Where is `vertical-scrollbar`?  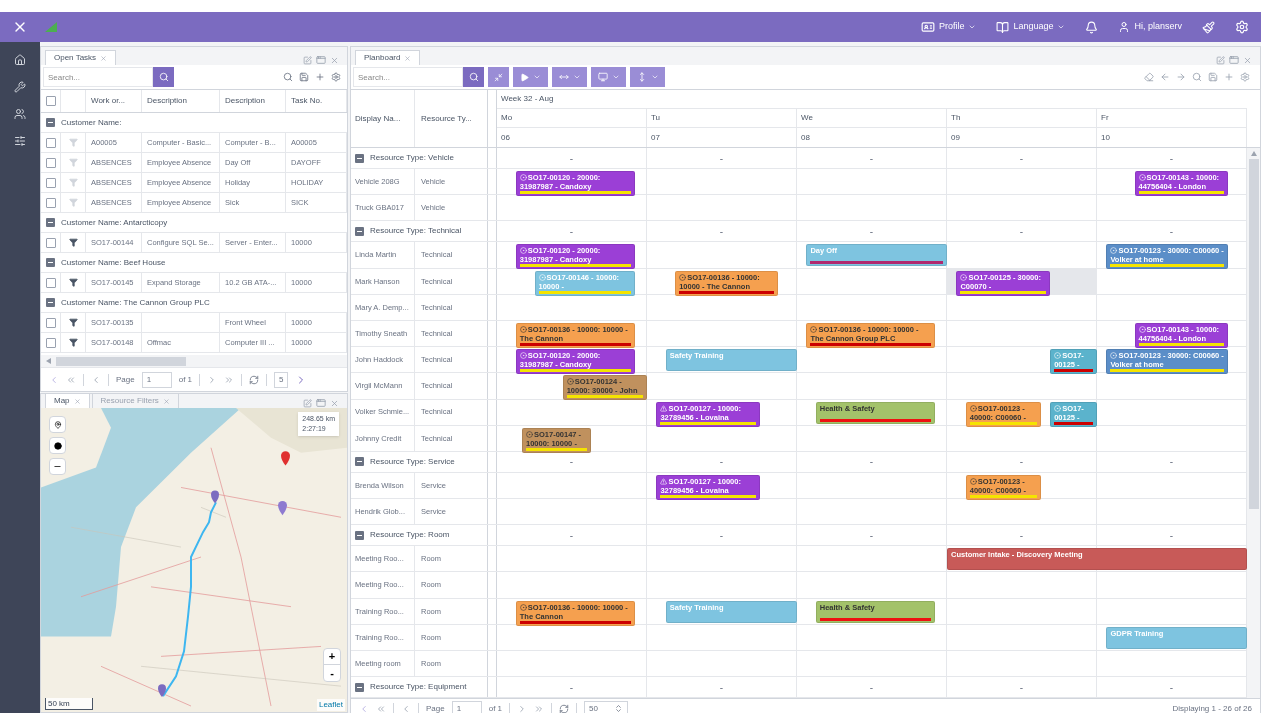
vertical-scrollbar is located at coordinates (1253, 423).